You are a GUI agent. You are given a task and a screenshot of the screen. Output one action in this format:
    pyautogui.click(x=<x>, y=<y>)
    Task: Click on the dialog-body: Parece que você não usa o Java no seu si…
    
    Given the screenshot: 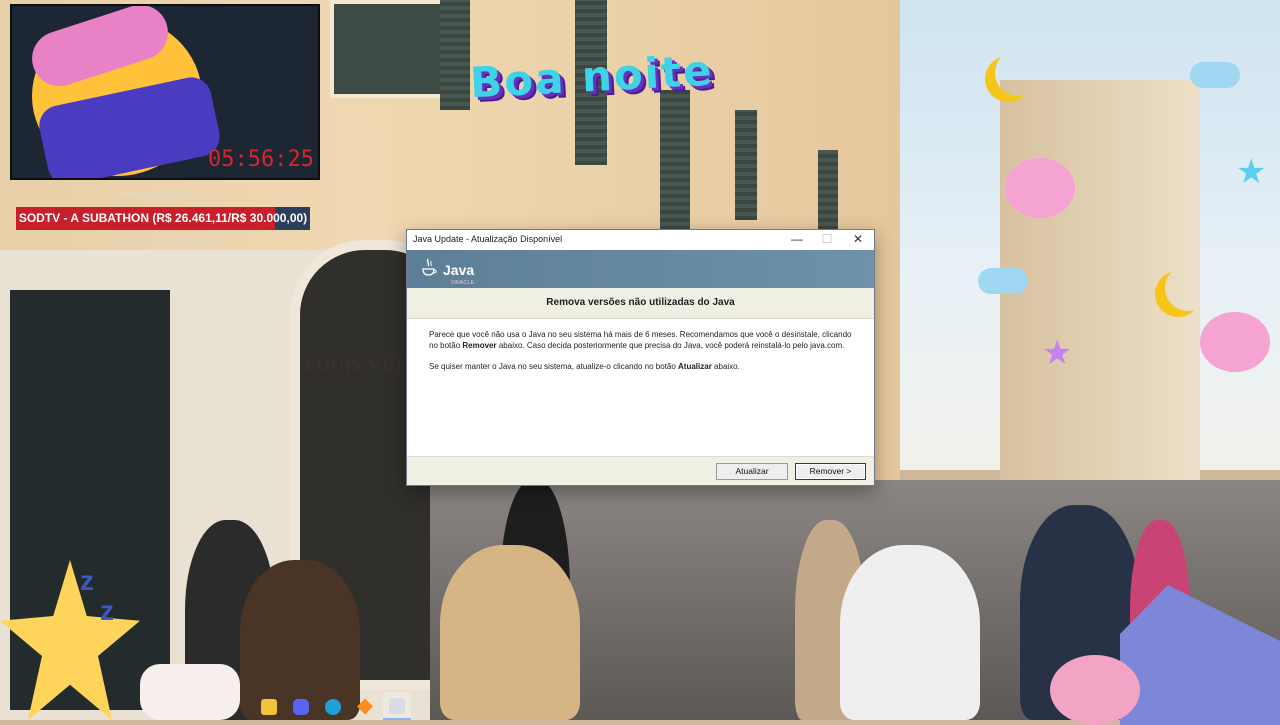 What is the action you would take?
    pyautogui.click(x=640, y=389)
    